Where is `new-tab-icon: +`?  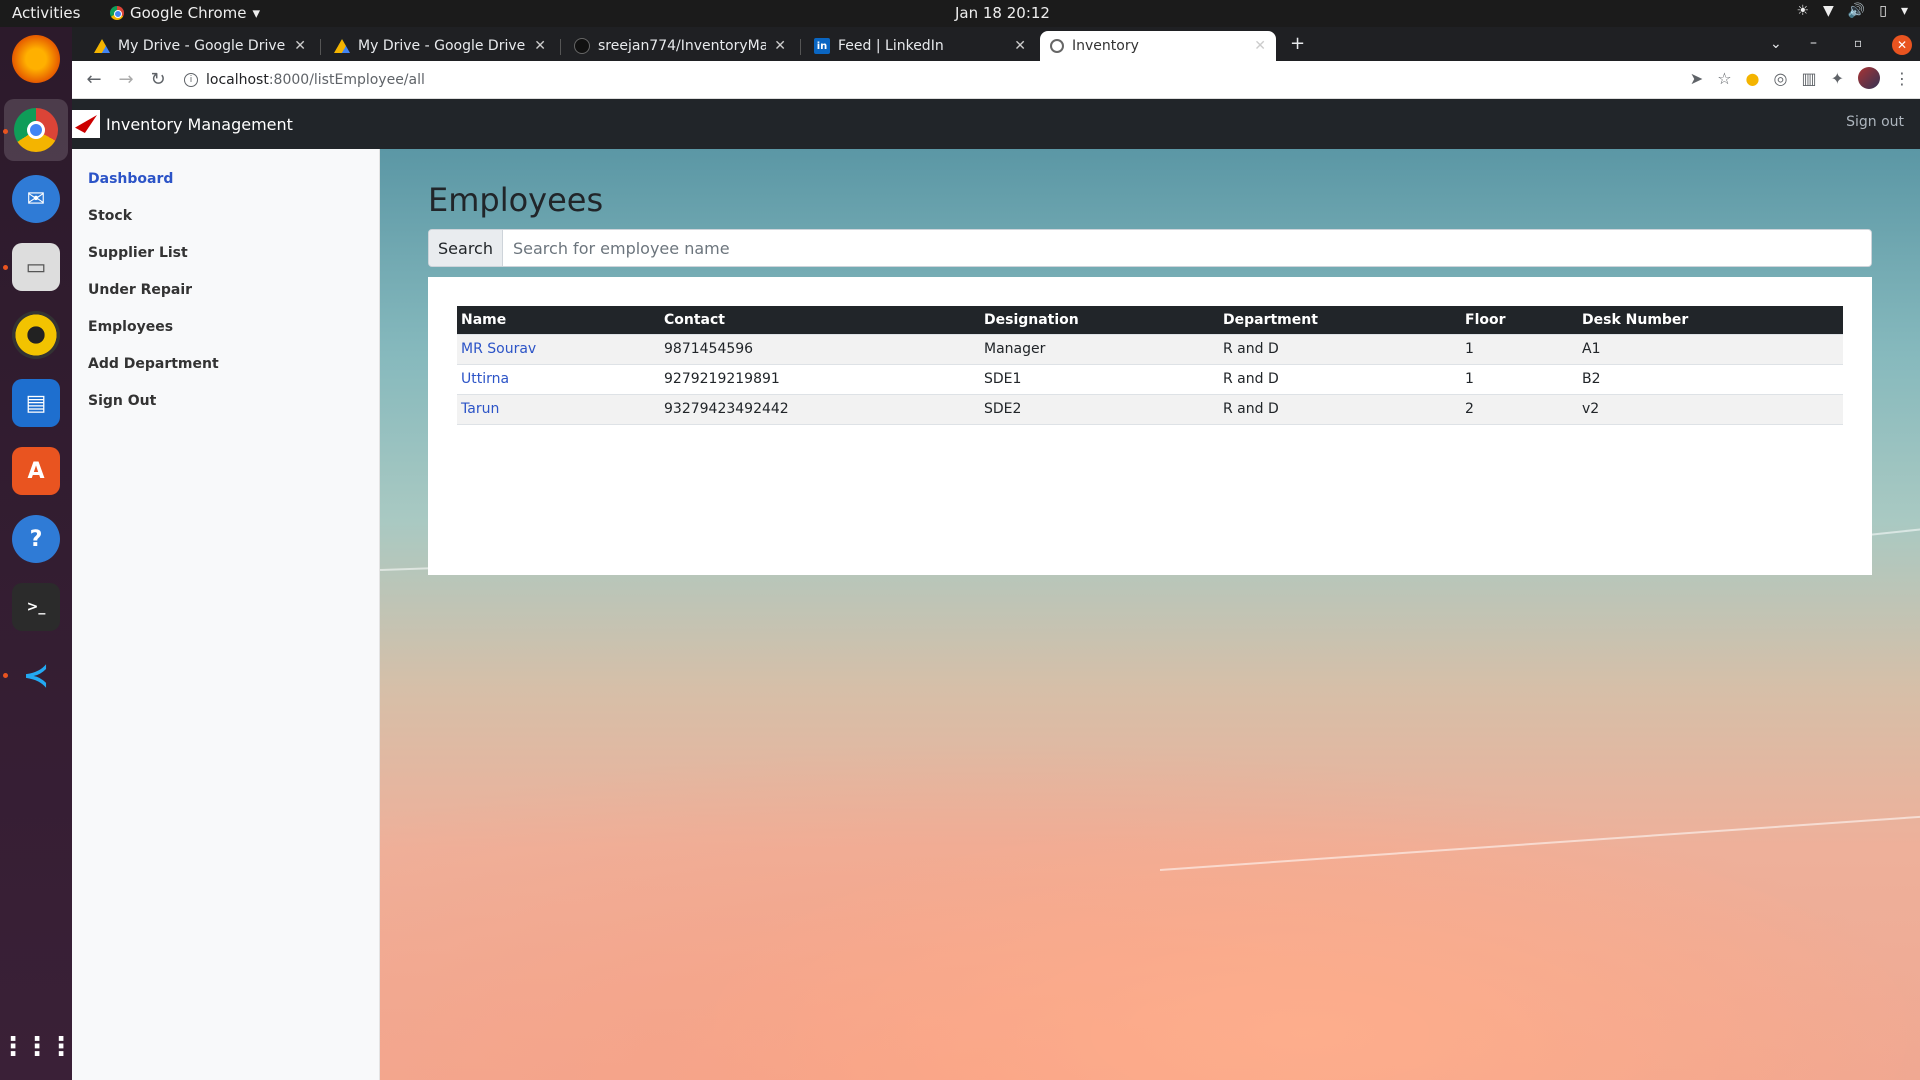
new-tab-icon: + is located at coordinates (1297, 43).